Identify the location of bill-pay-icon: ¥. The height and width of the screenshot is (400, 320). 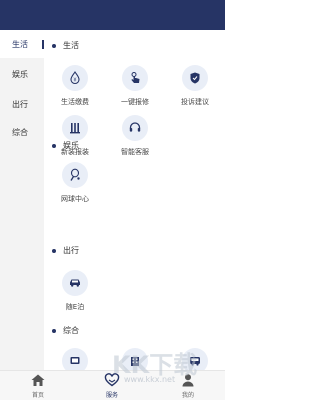
(75, 78).